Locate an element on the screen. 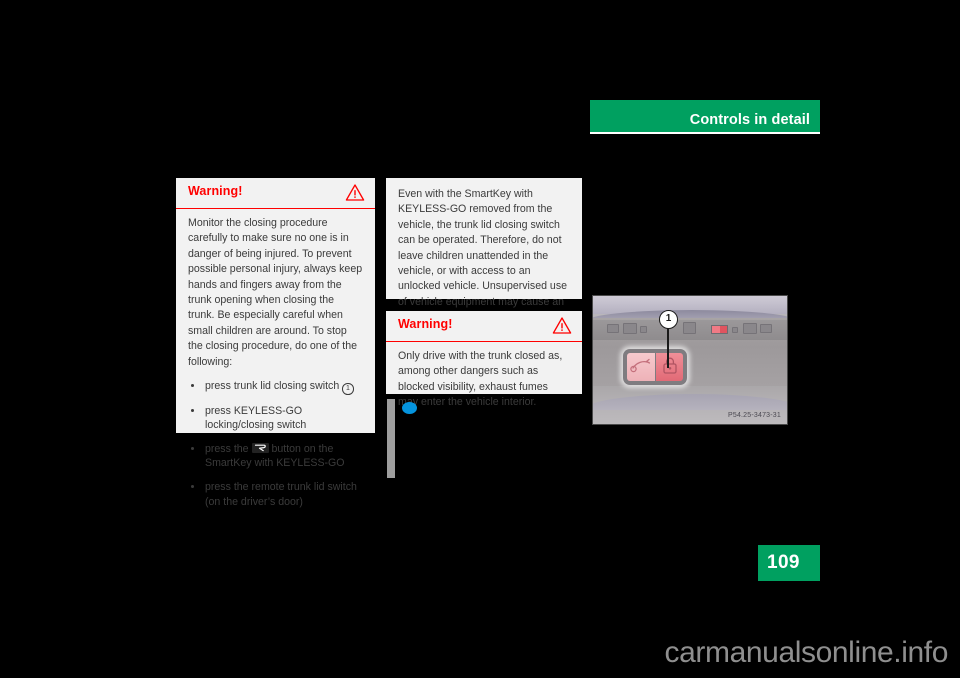 This screenshot has height=678, width=960. figure-switch-housing is located at coordinates (655, 367).